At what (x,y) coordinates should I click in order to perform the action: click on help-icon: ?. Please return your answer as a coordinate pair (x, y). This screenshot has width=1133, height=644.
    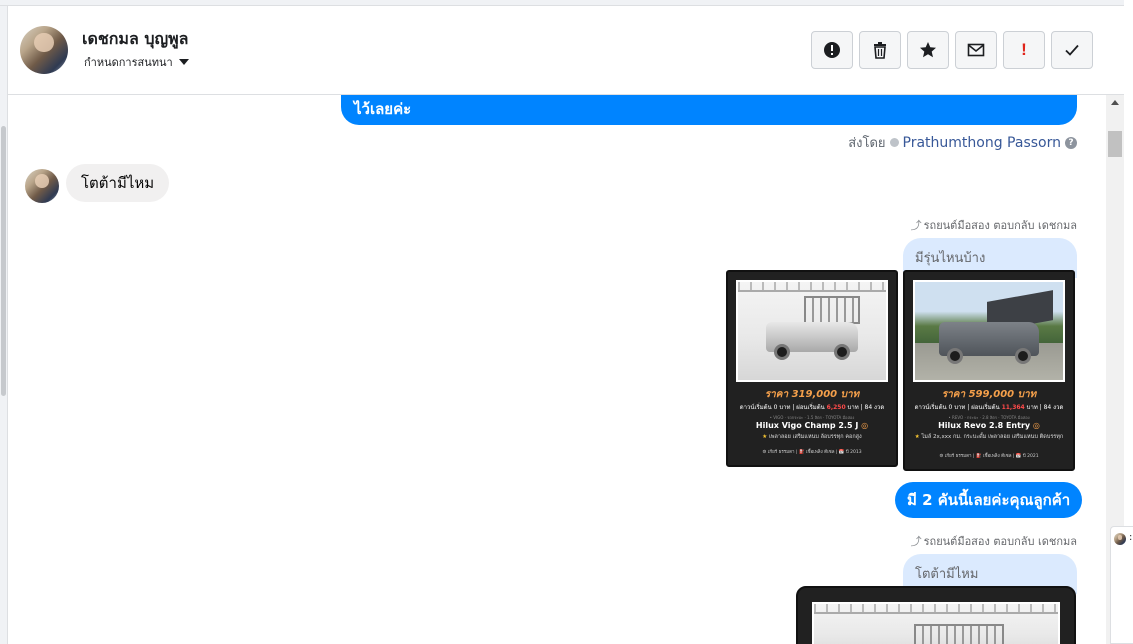
    Looking at the image, I should click on (1071, 142).